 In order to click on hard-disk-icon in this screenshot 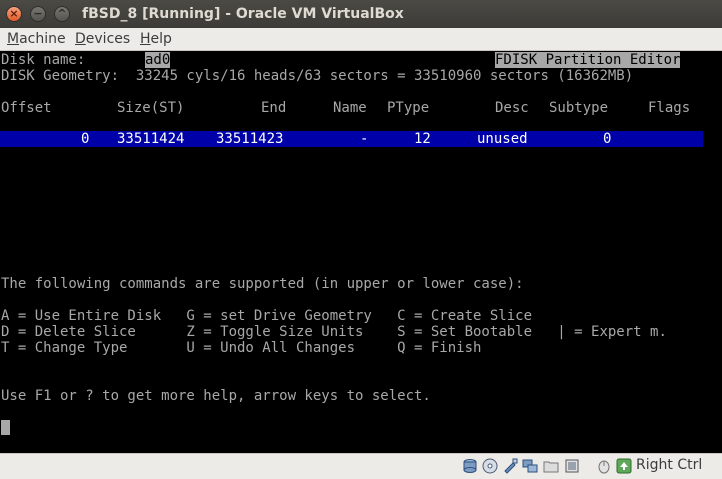, I will do `click(470, 466)`.